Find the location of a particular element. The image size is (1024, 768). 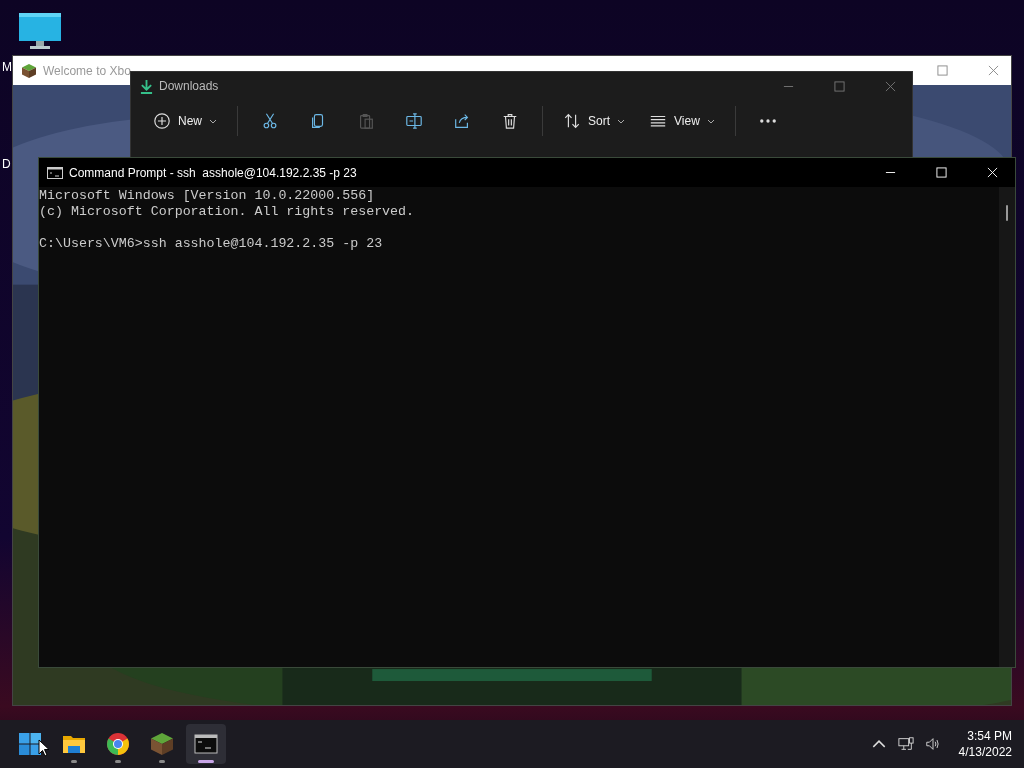

network-icon is located at coordinates (905, 744).